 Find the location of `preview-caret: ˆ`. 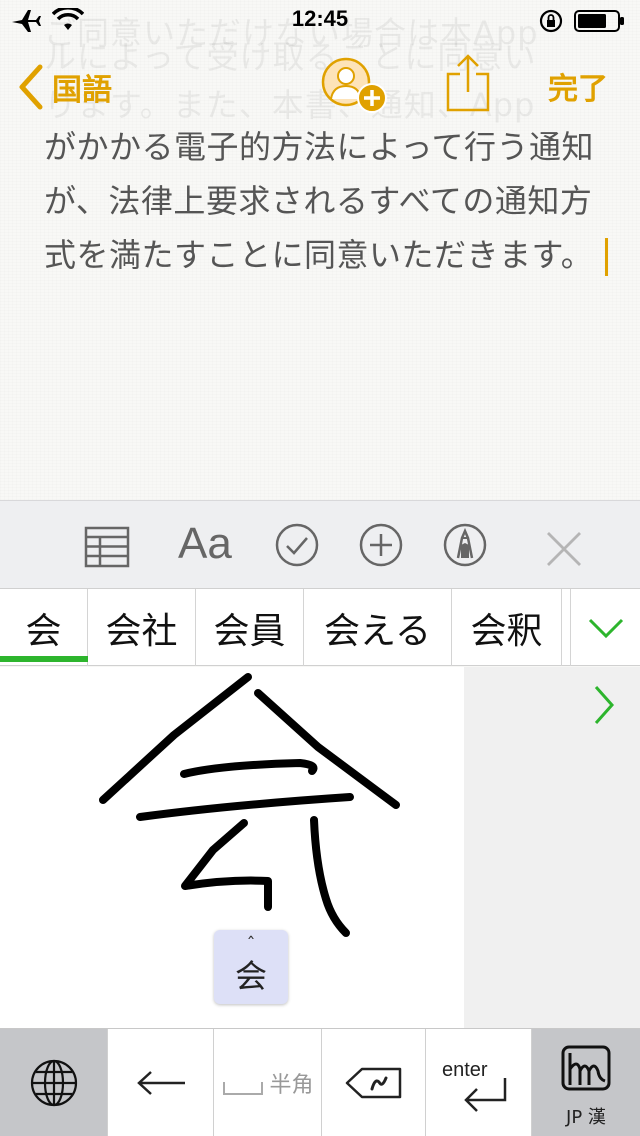

preview-caret: ˆ is located at coordinates (251, 944).